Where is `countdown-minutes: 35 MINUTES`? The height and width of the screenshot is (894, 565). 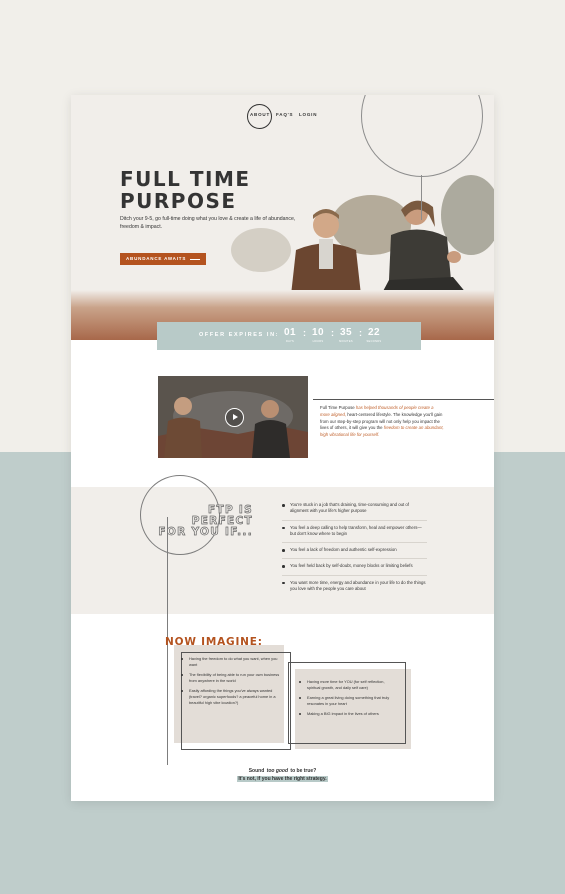
countdown-minutes: 35 MINUTES is located at coordinates (346, 335).